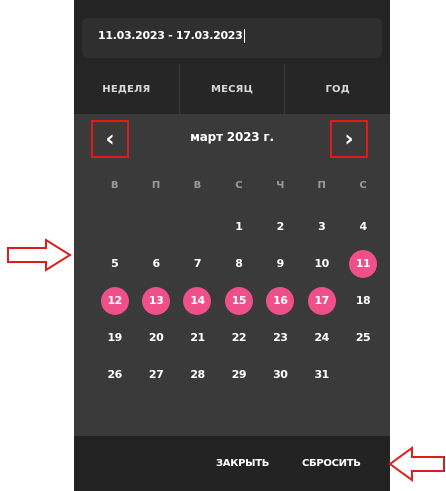 The image size is (446, 491). I want to click on chevron-right-icon: ›, so click(349, 139).